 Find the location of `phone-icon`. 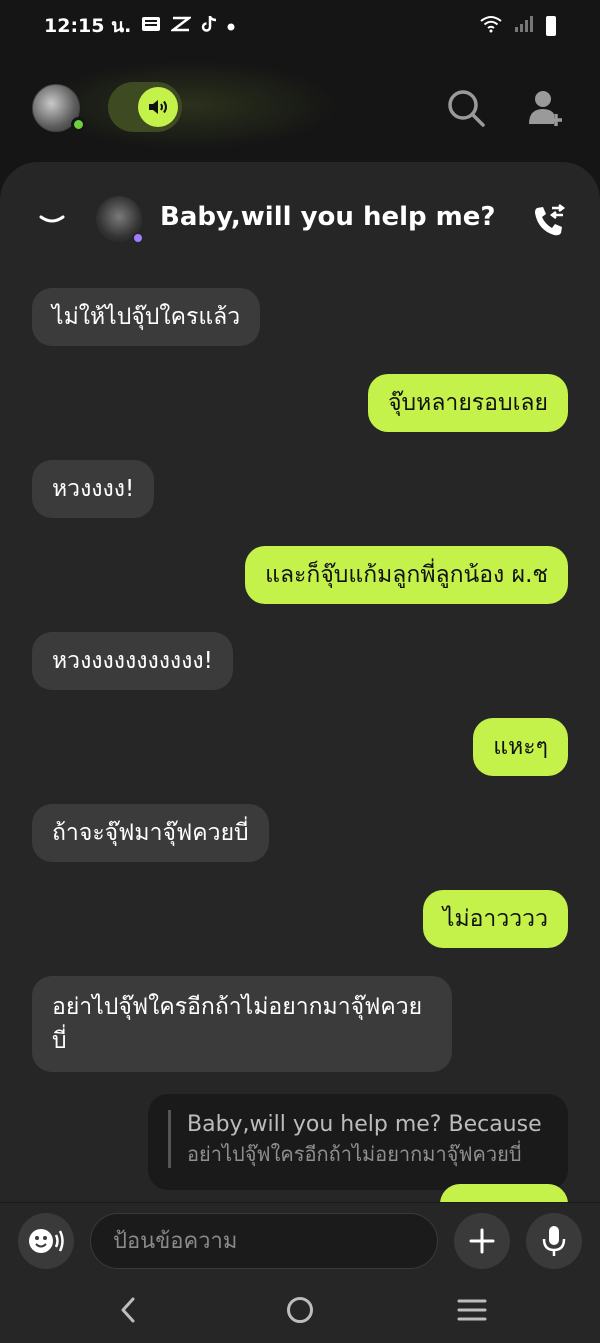

phone-icon is located at coordinates (550, 220).